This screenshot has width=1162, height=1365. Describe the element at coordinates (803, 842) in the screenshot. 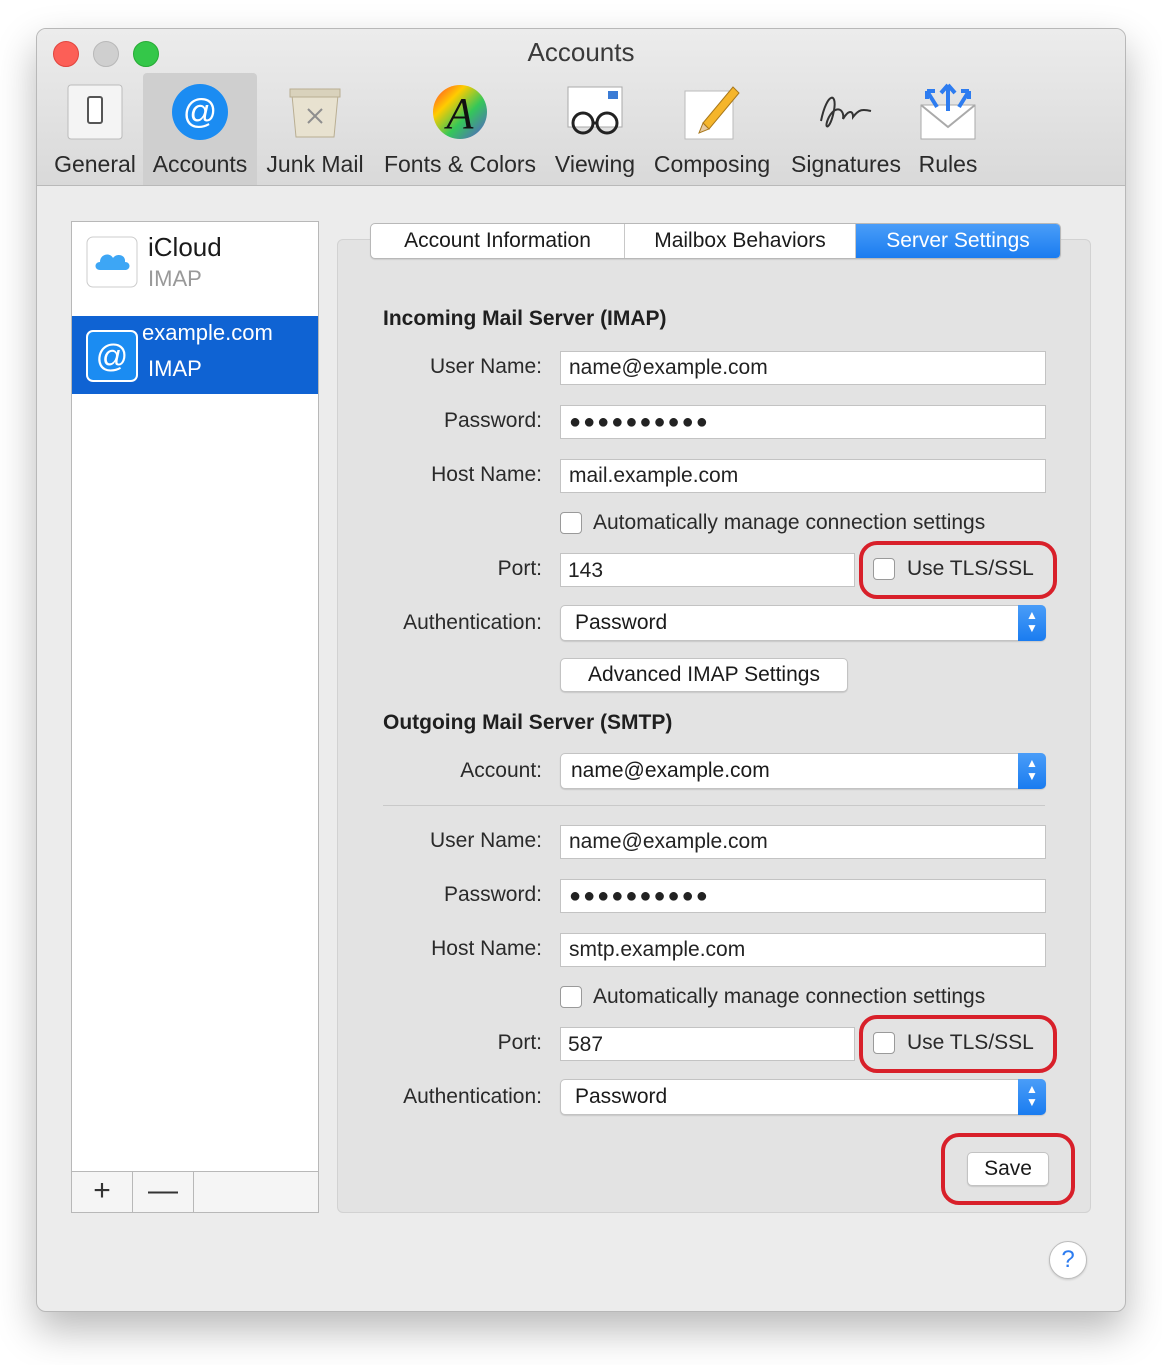

I see `outgoing-user-name-field: name@example.com` at that location.